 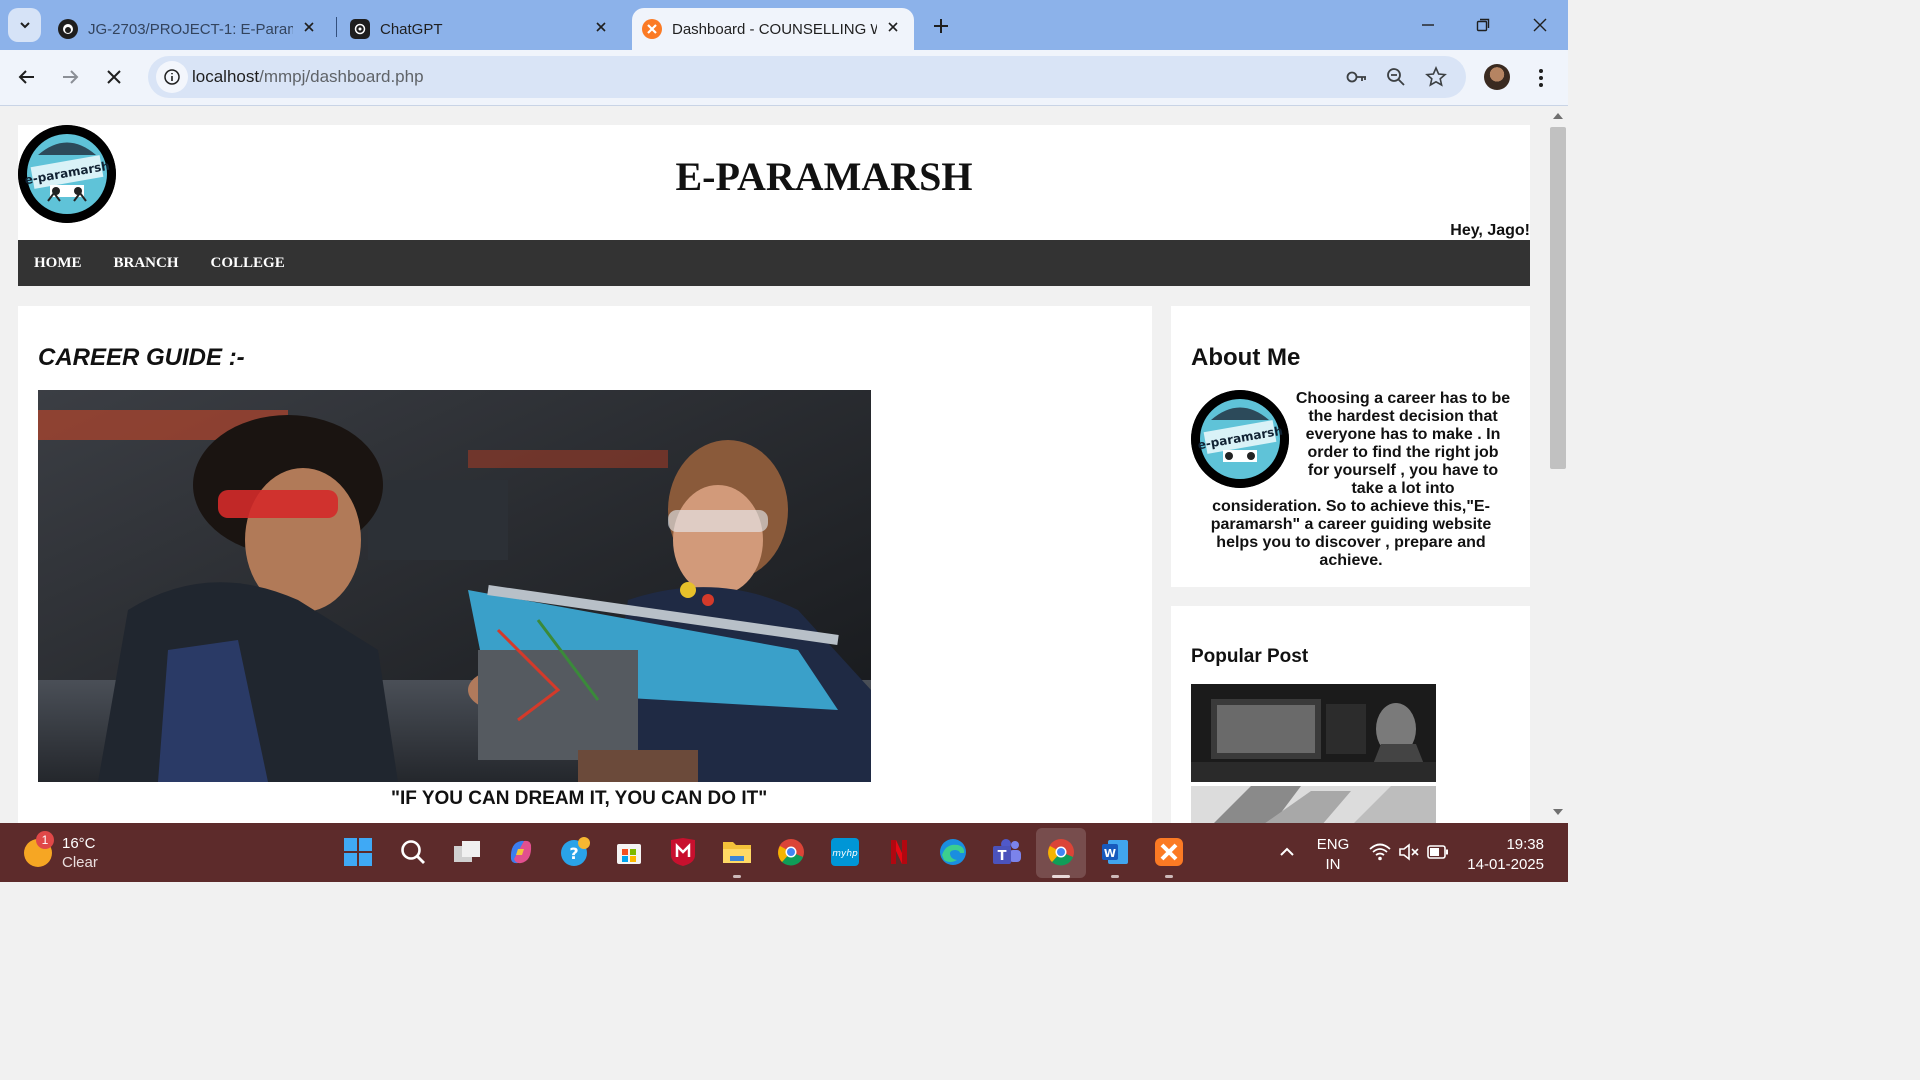 I want to click on scroll-down-arrow-icon, so click(x=1558, y=812).